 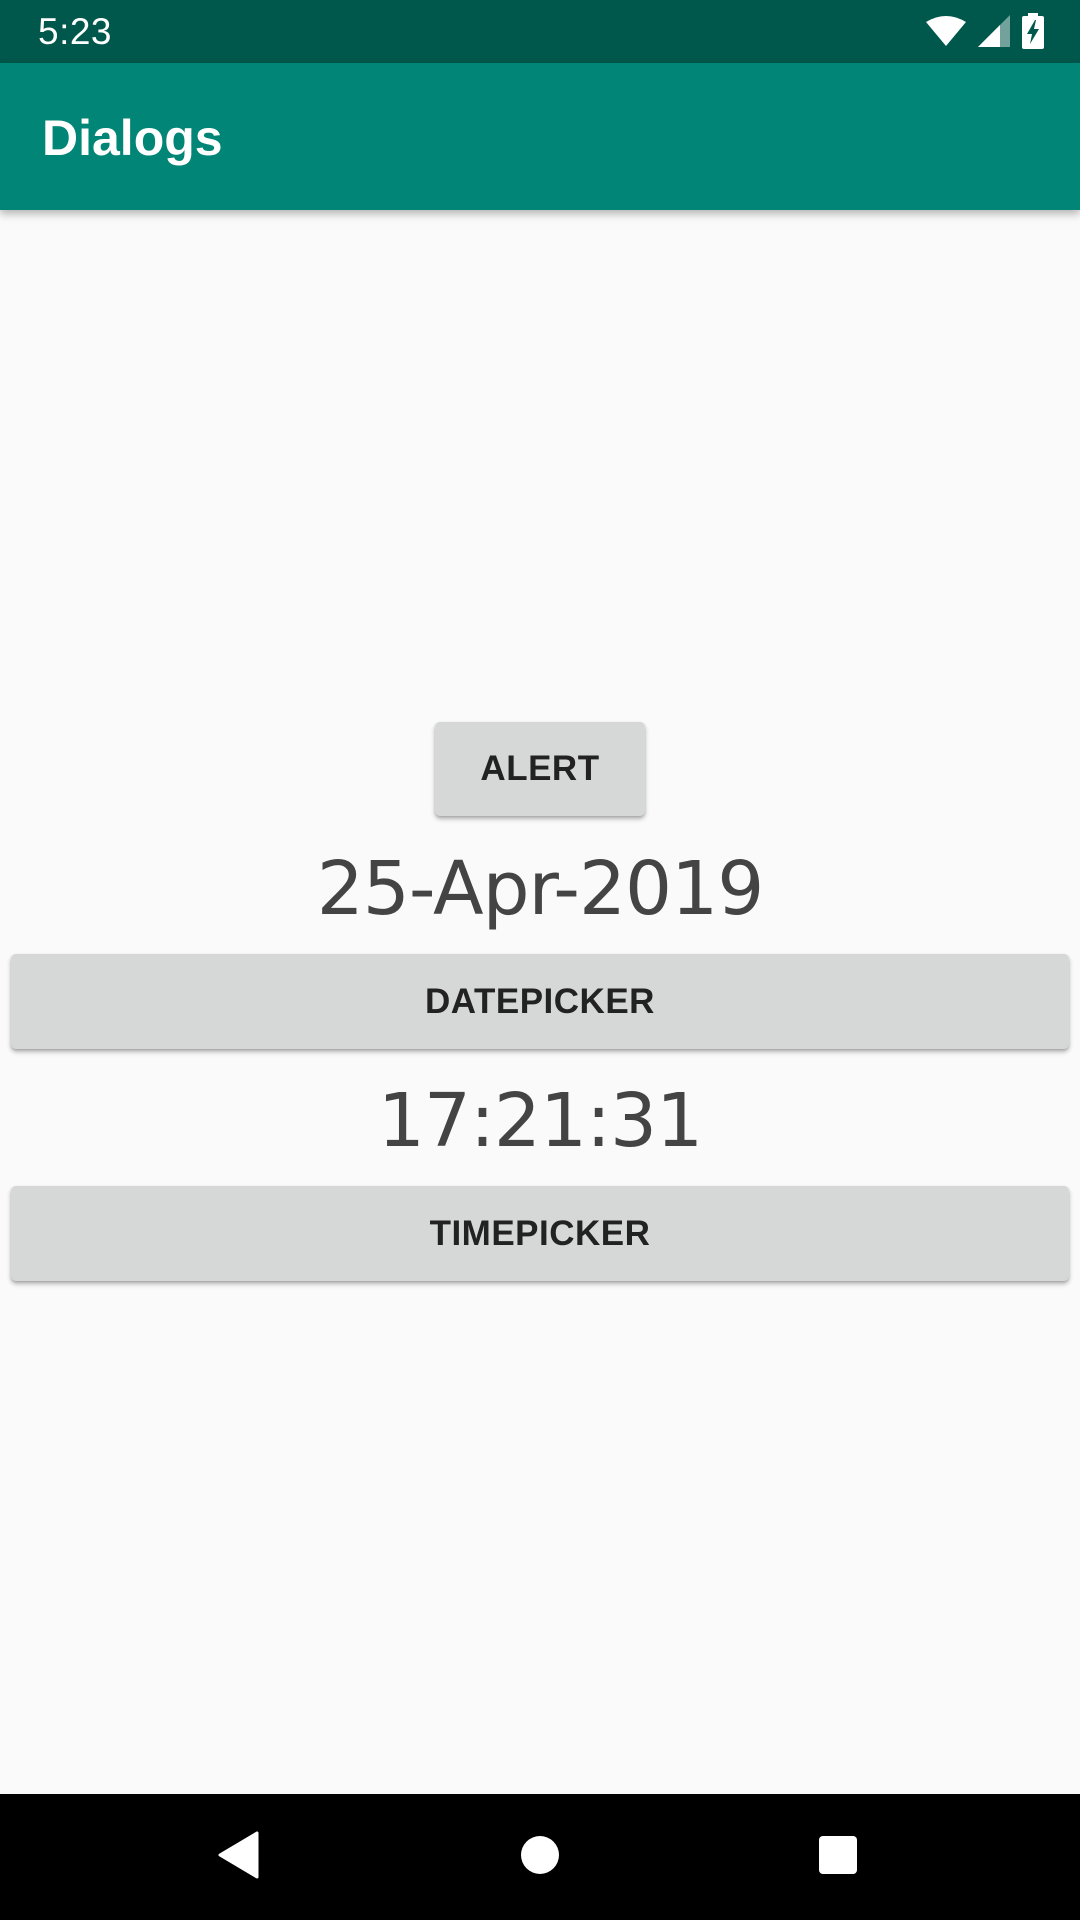 I want to click on back-icon, so click(x=239, y=1857).